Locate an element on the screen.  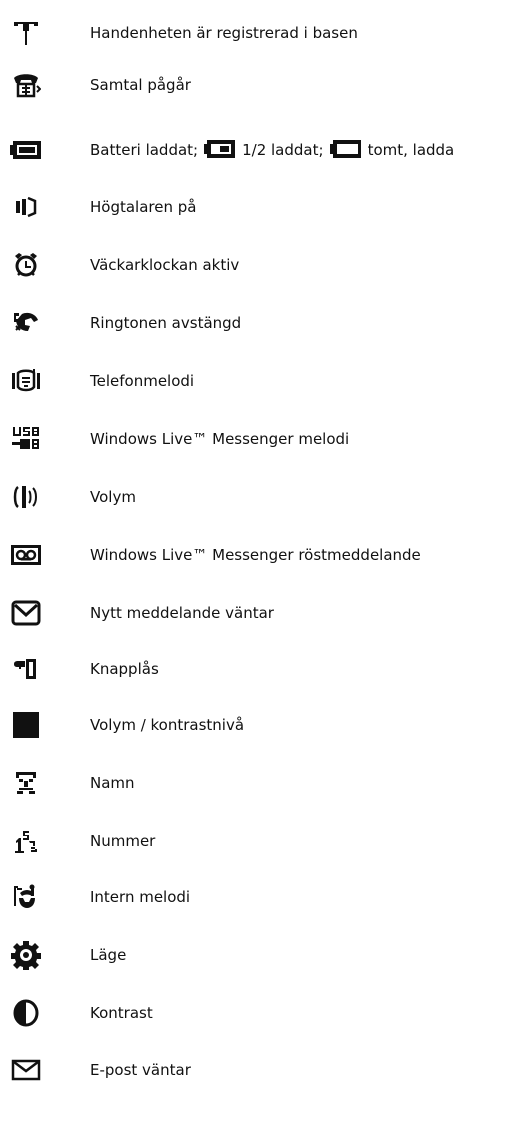
number-icon is located at coordinates (26, 841).